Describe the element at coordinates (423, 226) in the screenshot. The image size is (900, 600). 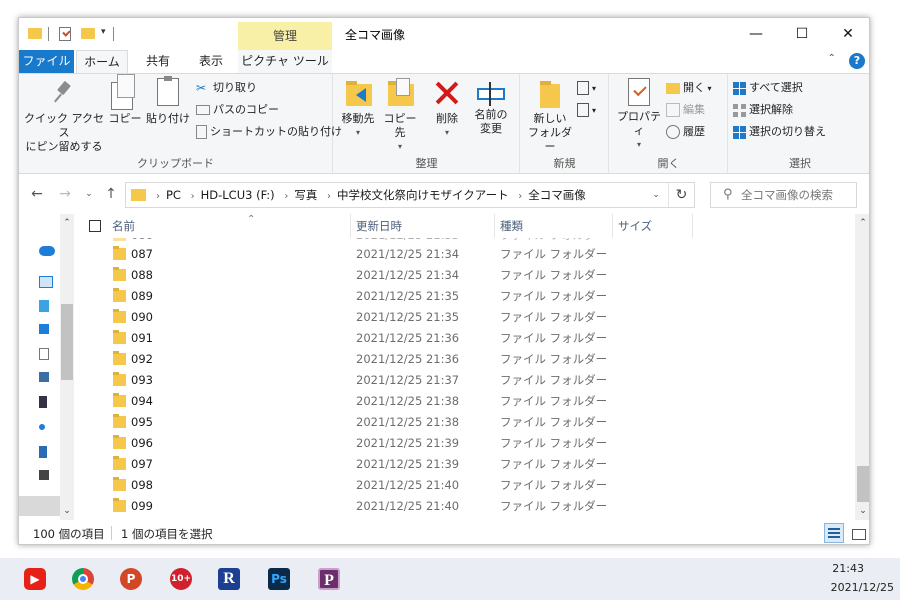
I see `column-date: 更新日時` at that location.